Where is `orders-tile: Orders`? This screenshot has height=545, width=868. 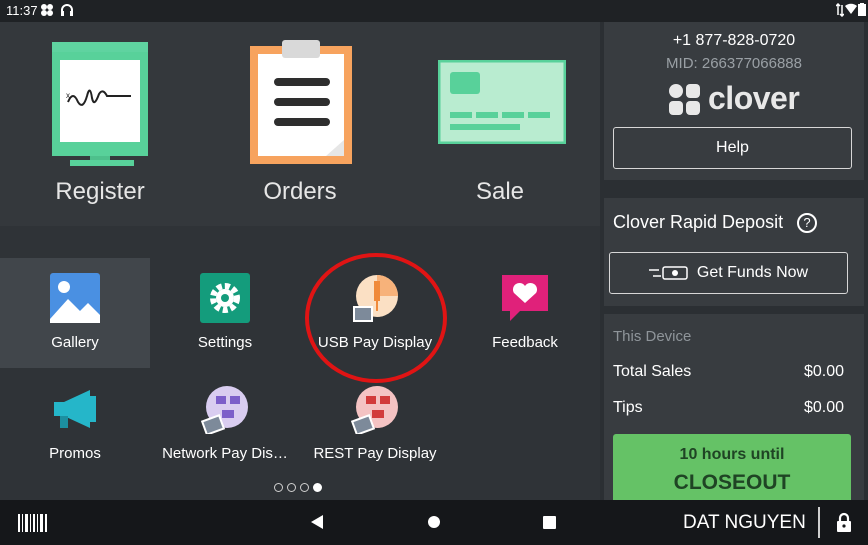
orders-tile: Orders is located at coordinates (300, 124).